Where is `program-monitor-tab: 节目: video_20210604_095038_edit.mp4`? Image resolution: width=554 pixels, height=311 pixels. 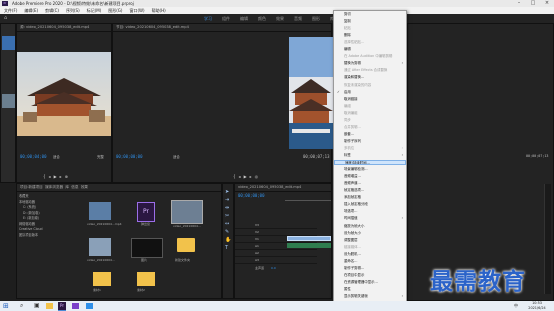
program-monitor-tab: 节目: video_20210604_095038_edit.mp4 is located at coordinates (222, 28).